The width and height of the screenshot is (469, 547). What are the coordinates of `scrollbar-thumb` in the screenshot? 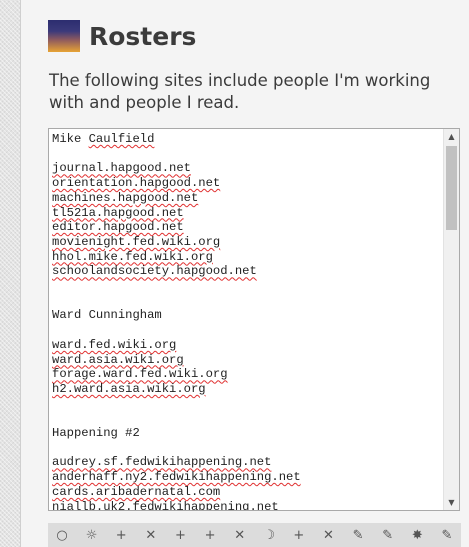 It's located at (451, 188).